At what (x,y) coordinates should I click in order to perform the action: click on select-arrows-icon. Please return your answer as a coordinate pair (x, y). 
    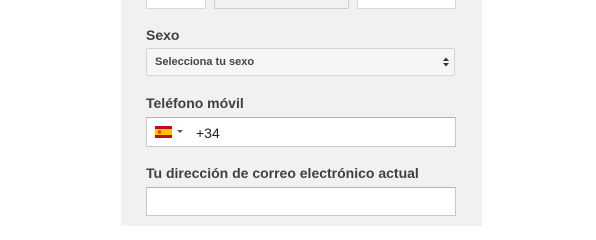
    Looking at the image, I should click on (446, 62).